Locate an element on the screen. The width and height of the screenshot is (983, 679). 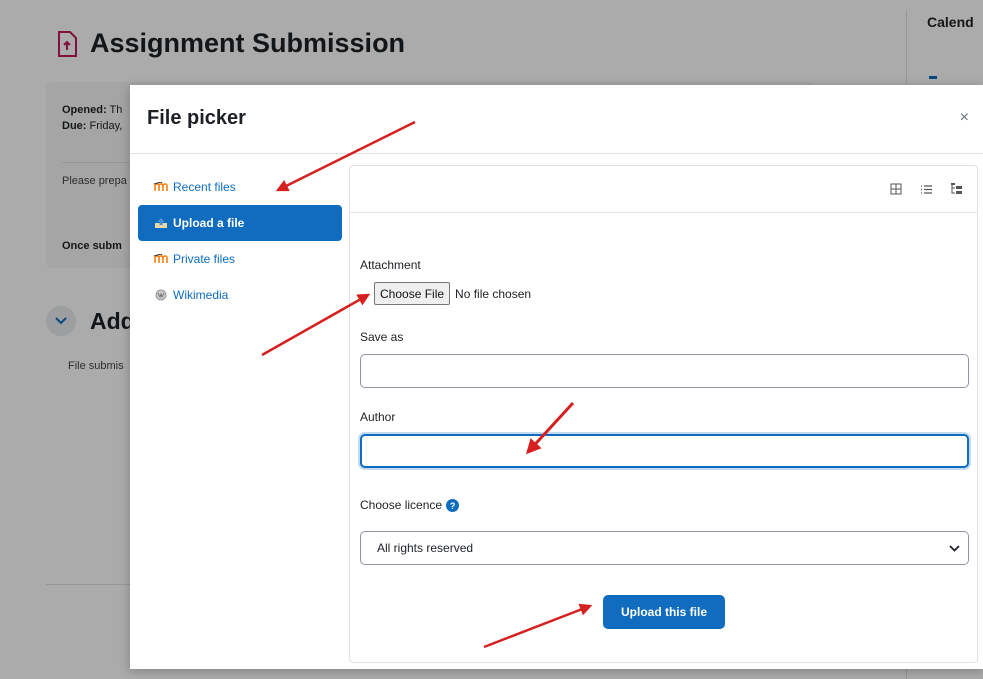
wikimedia-icon is located at coordinates (161, 295).